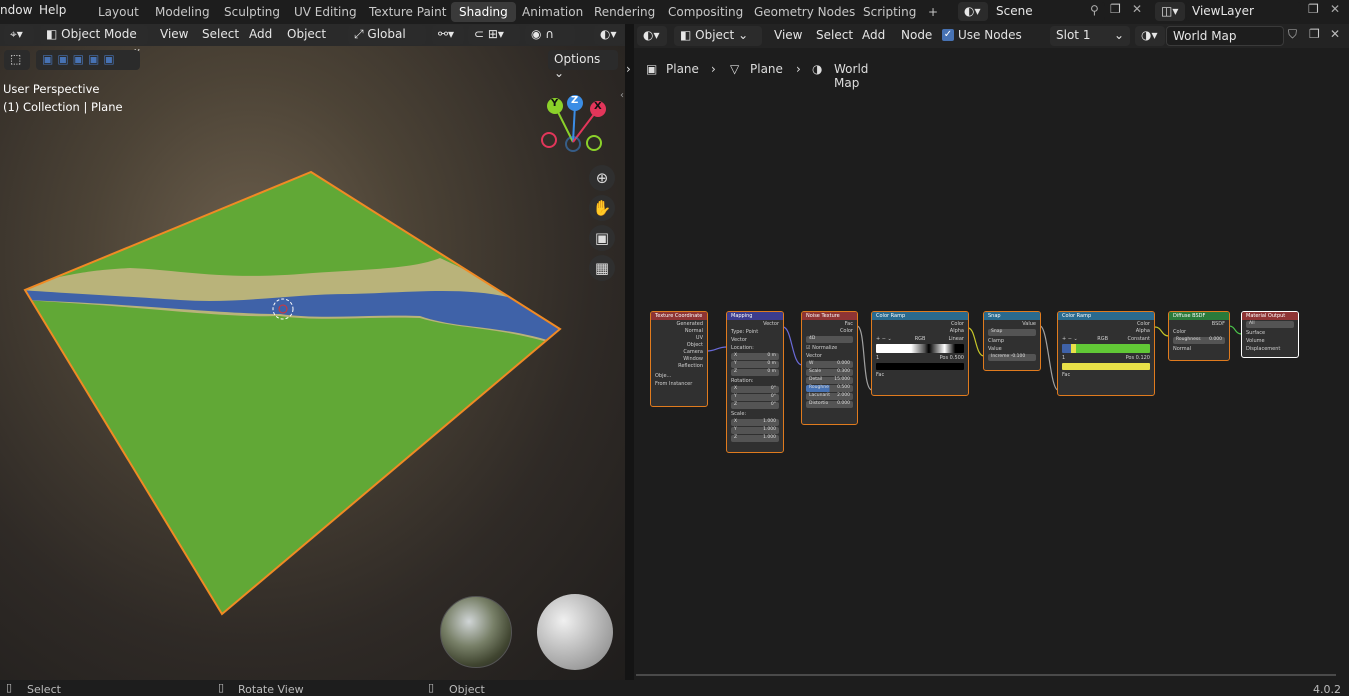 The image size is (1349, 696). What do you see at coordinates (1218, 324) in the screenshot?
I see `output-bsdf: BSDF` at bounding box center [1218, 324].